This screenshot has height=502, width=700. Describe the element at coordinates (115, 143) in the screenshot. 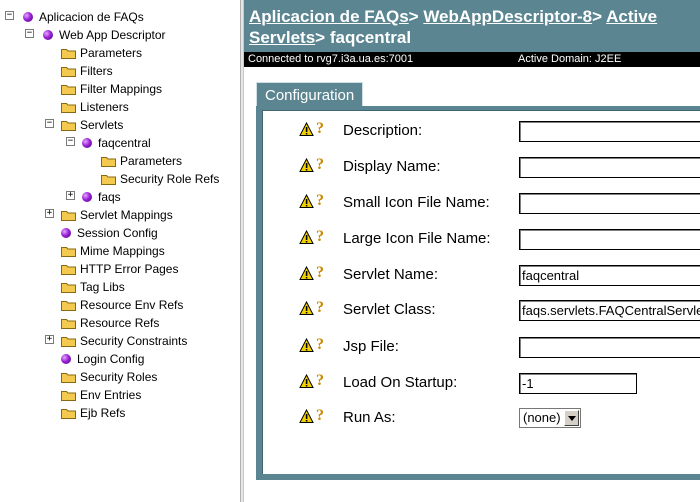

I see `tree-item-faqcentral: faqcentral` at that location.